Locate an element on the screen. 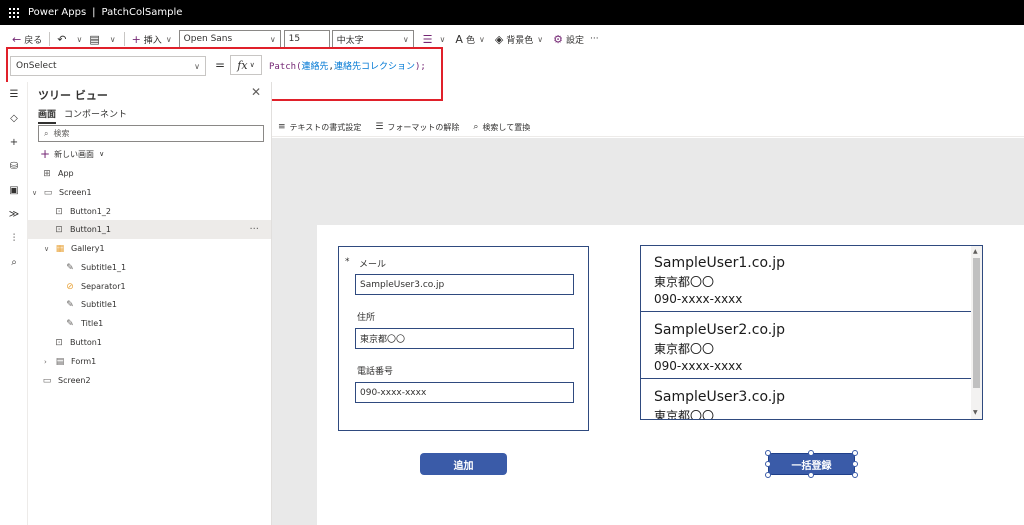 The image size is (1024, 525). email-field: SampleUser3.co.jp is located at coordinates (464, 284).